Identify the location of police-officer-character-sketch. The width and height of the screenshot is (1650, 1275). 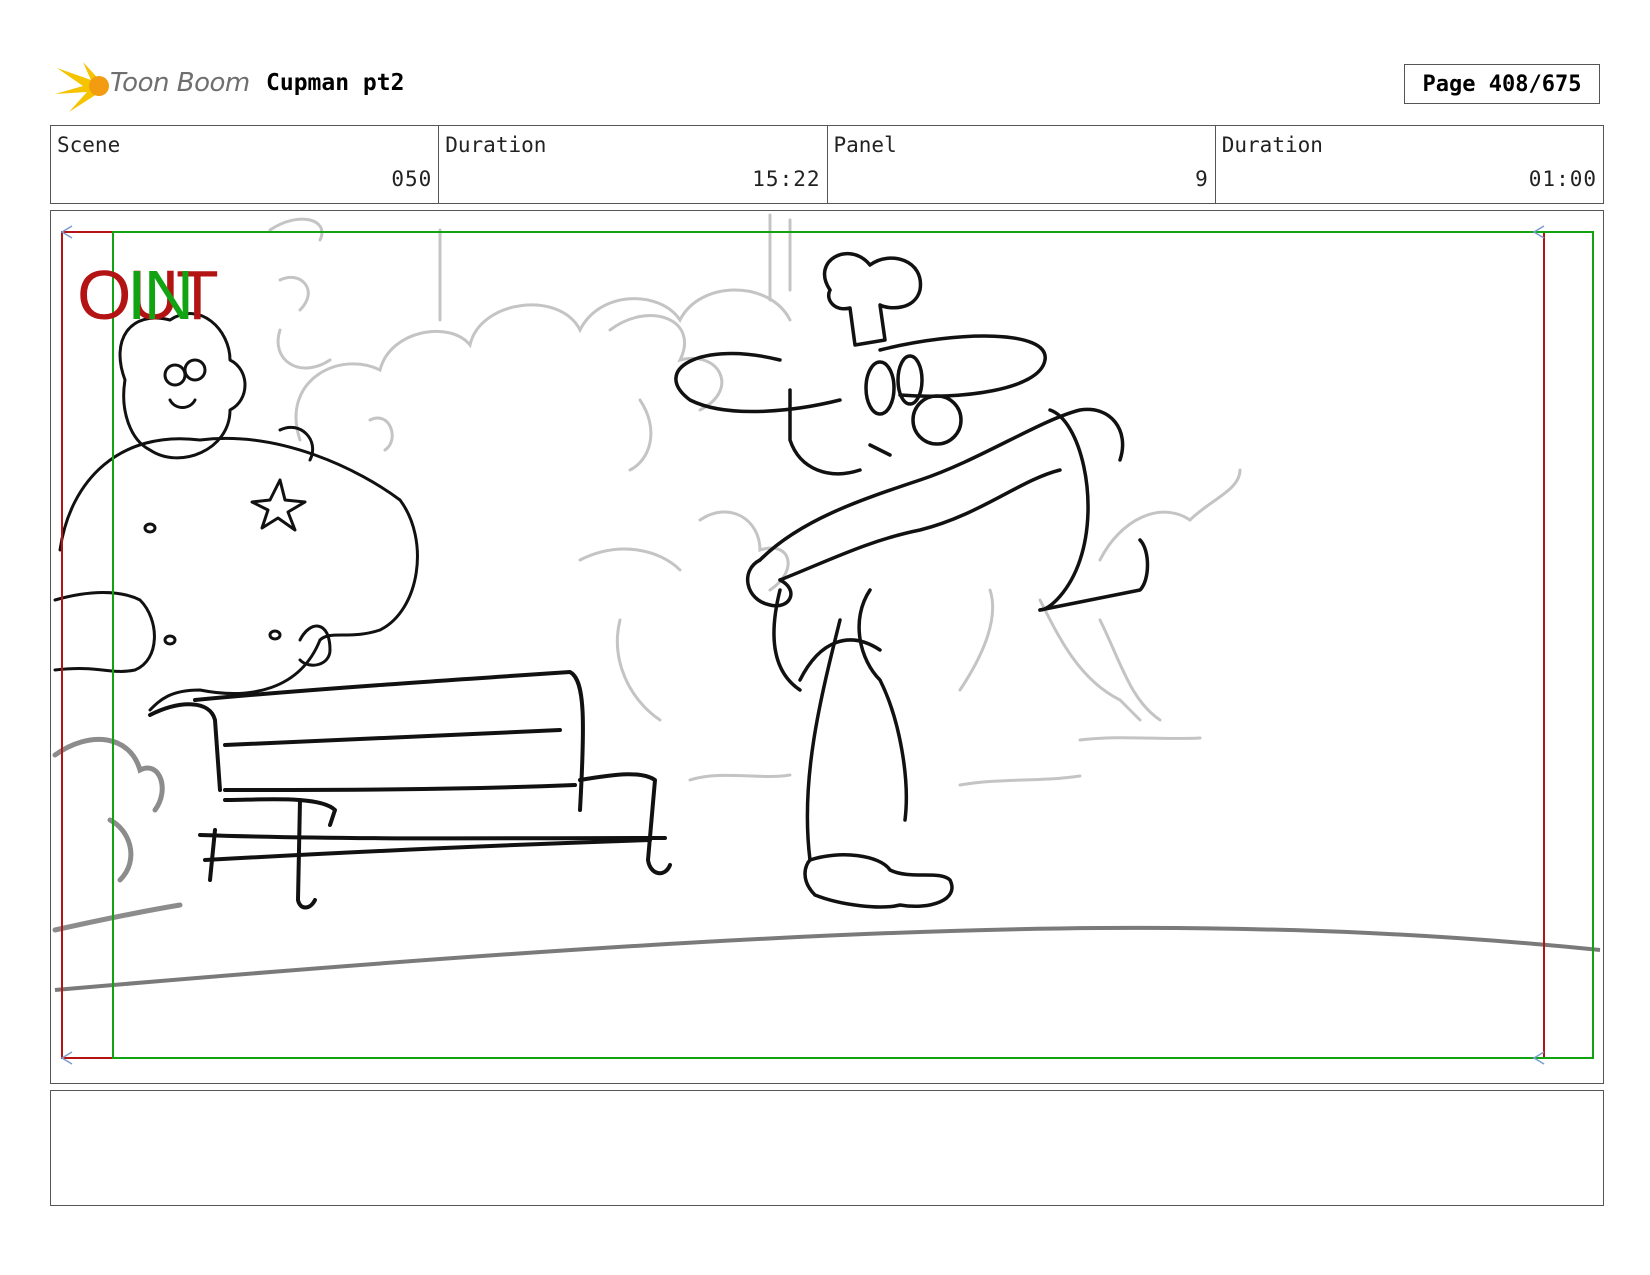
(236, 512).